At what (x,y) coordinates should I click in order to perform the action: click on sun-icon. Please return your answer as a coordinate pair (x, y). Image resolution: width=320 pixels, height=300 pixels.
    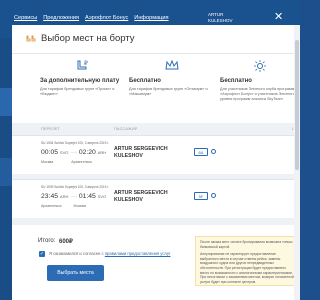
    Looking at the image, I should click on (260, 66).